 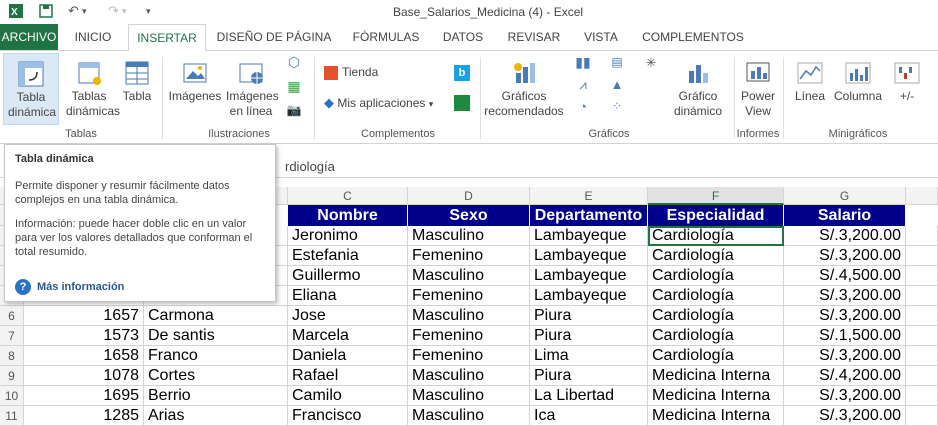 I want to click on cell-apellido: Arias, so click(x=216, y=416).